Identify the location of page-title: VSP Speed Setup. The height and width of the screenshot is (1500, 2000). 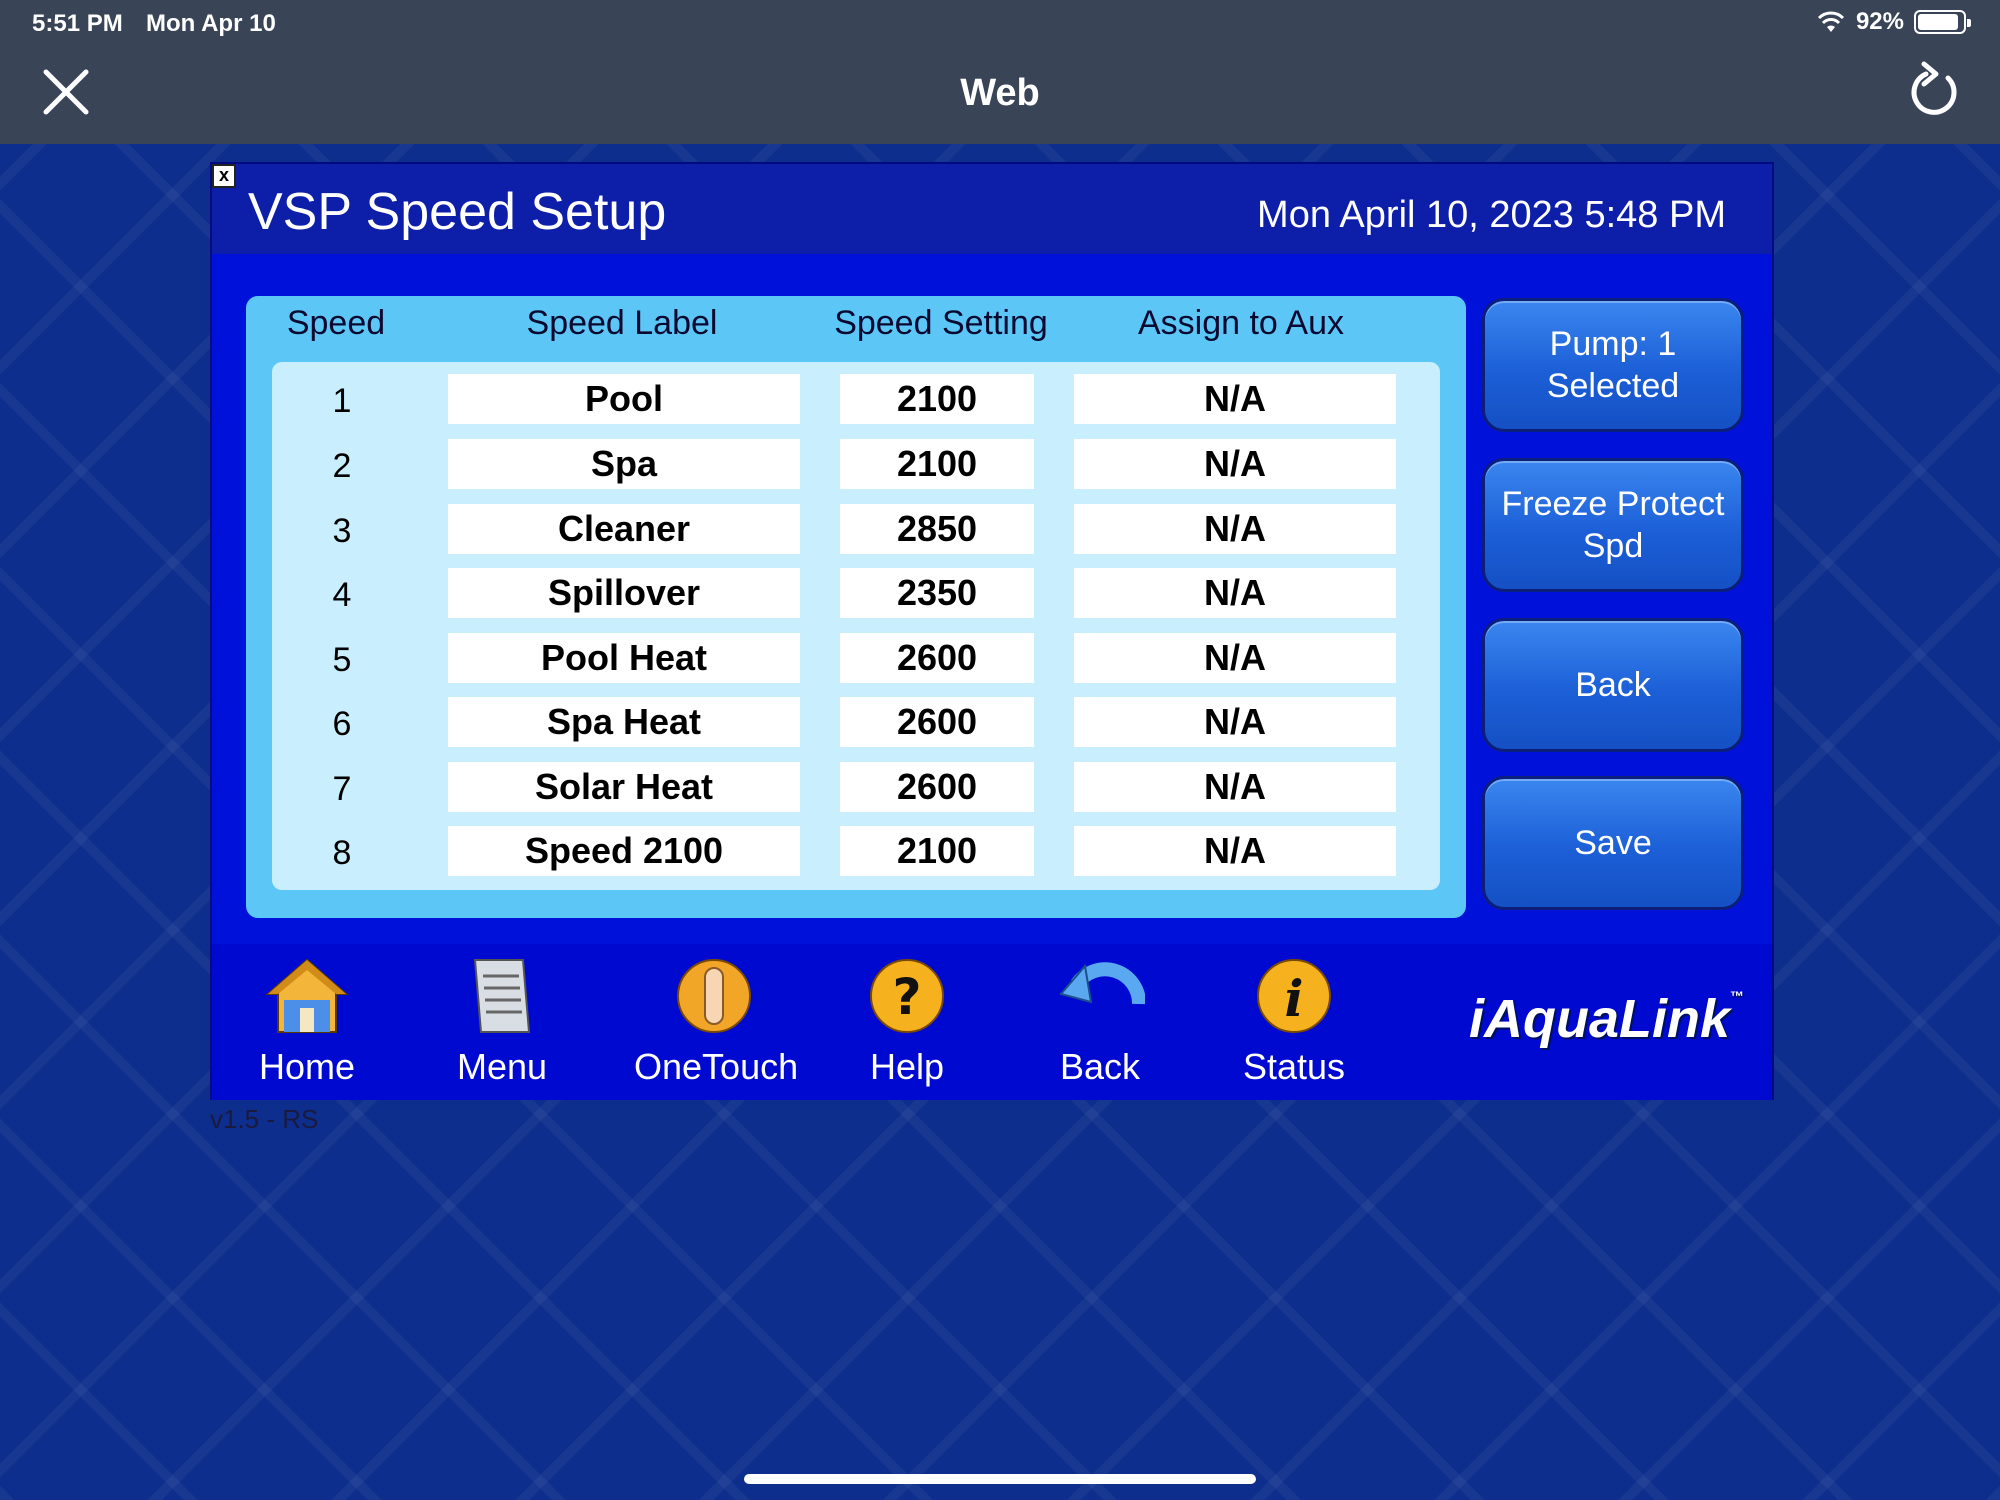
(457, 212).